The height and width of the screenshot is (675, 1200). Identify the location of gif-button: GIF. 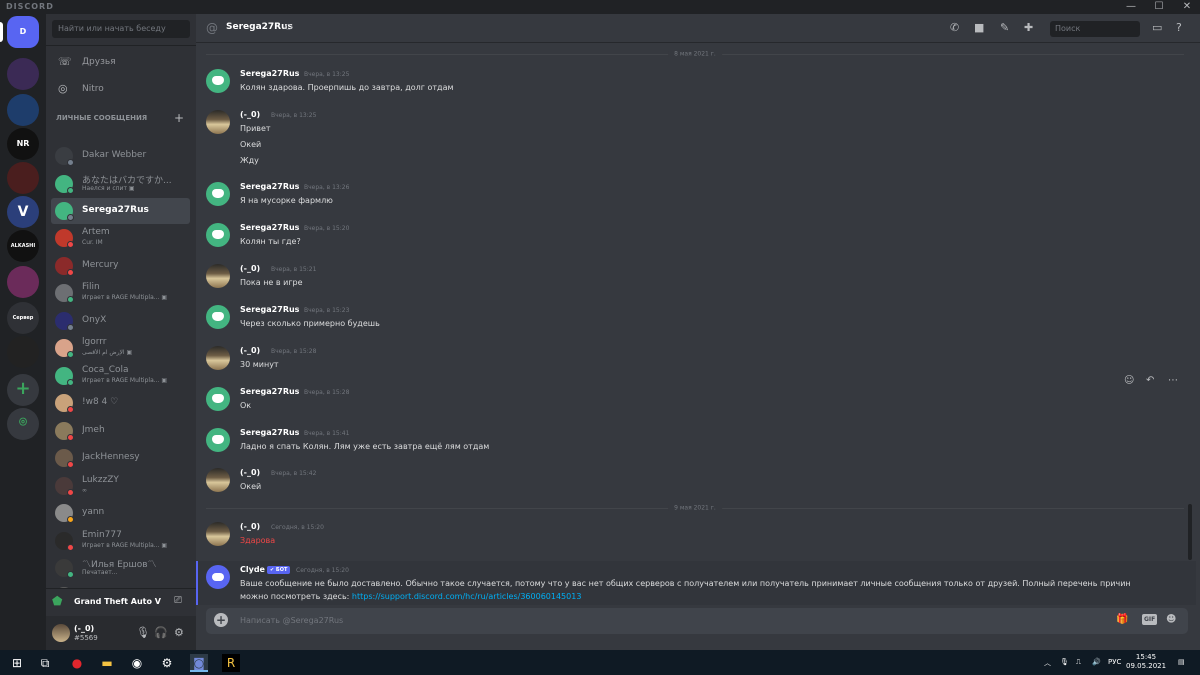
(1150, 619).